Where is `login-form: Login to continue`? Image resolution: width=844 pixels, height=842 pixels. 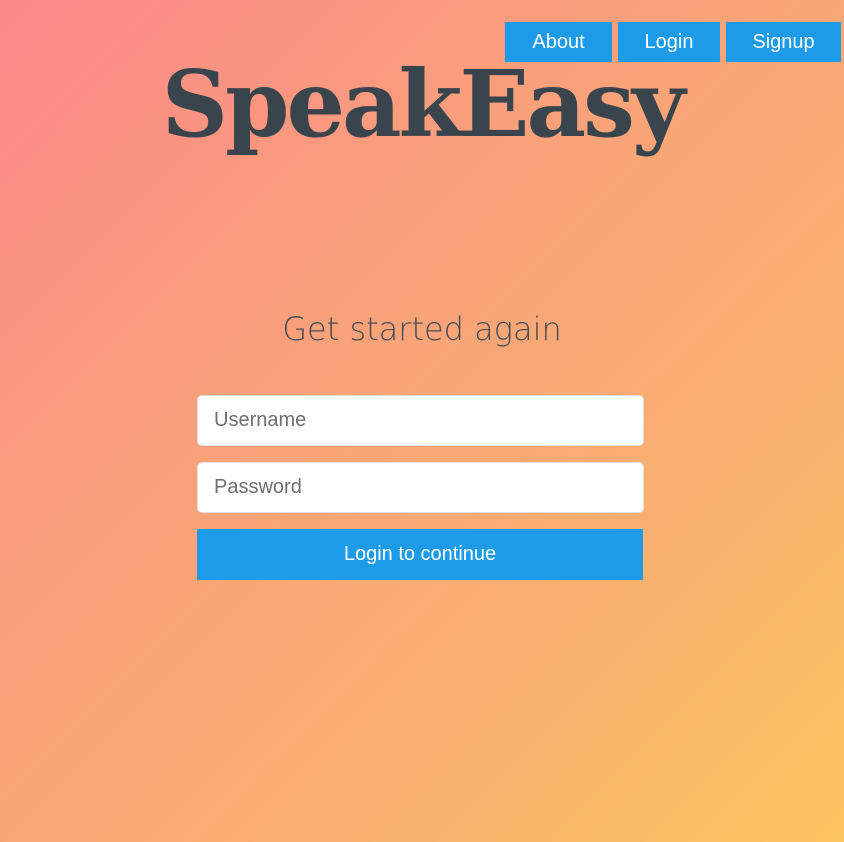 login-form: Login to continue is located at coordinates (420, 487).